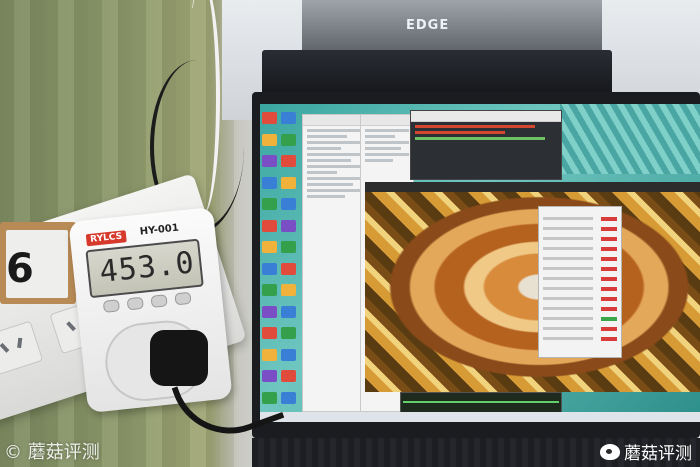 This screenshot has height=467, width=700. I want to click on wooden-number-sign: 6, so click(38, 263).